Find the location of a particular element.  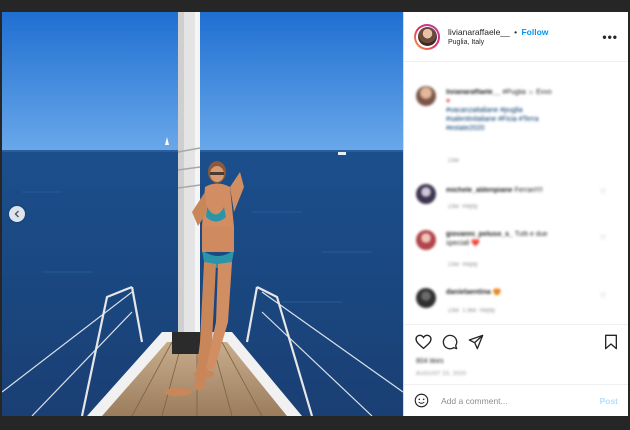

add-comment-bar: Post is located at coordinates (516, 400).